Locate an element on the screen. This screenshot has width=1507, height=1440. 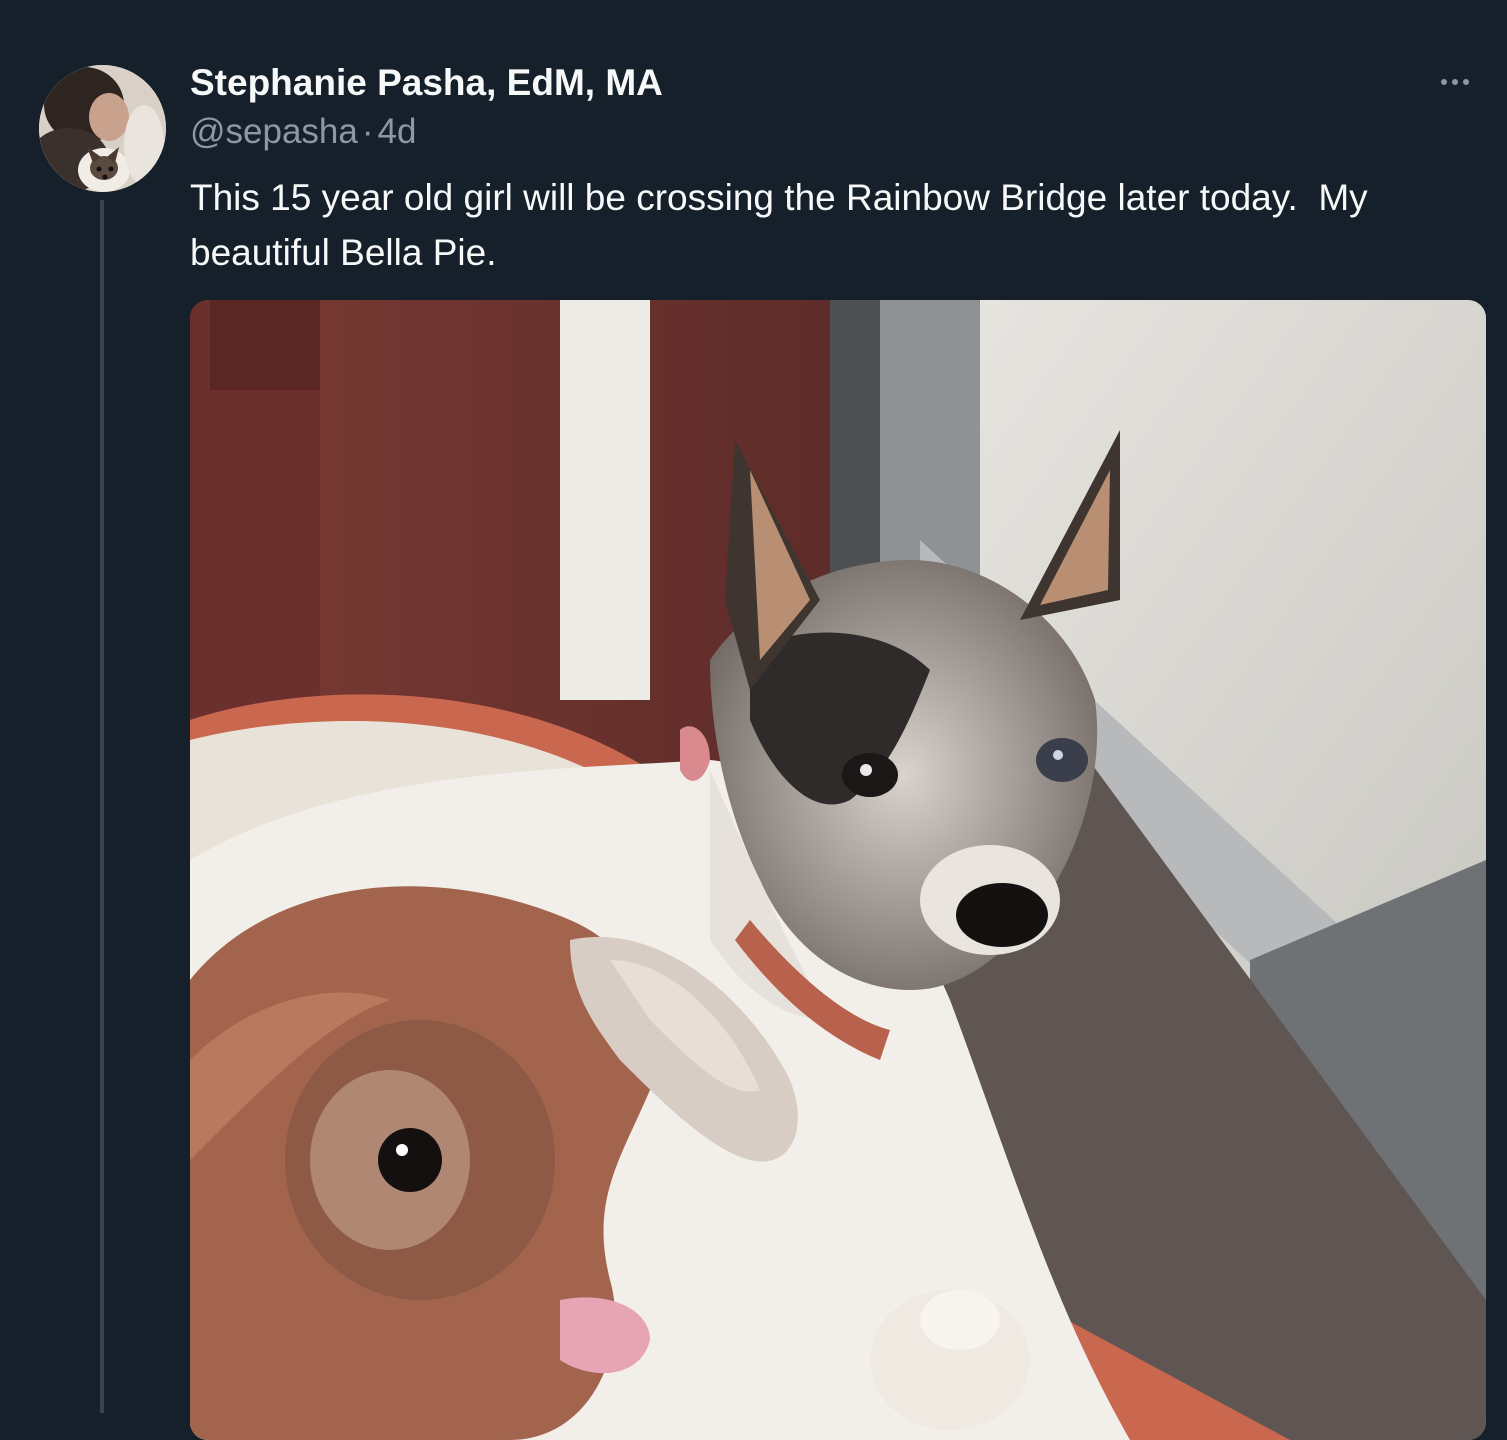
tweet-timestamp: 4d is located at coordinates (397, 131).